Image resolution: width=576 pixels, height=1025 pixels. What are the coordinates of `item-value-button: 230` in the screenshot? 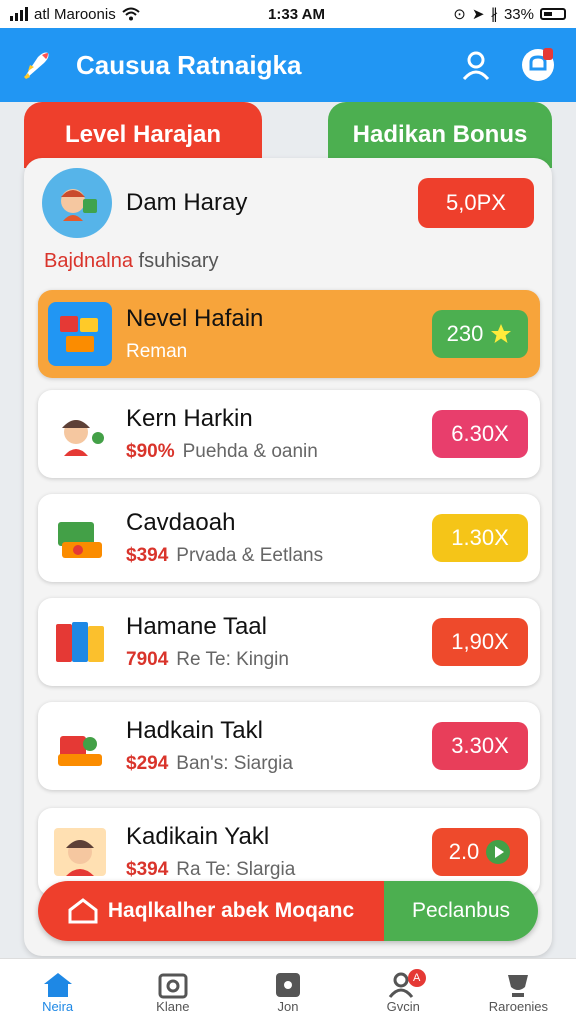 It's located at (480, 334).